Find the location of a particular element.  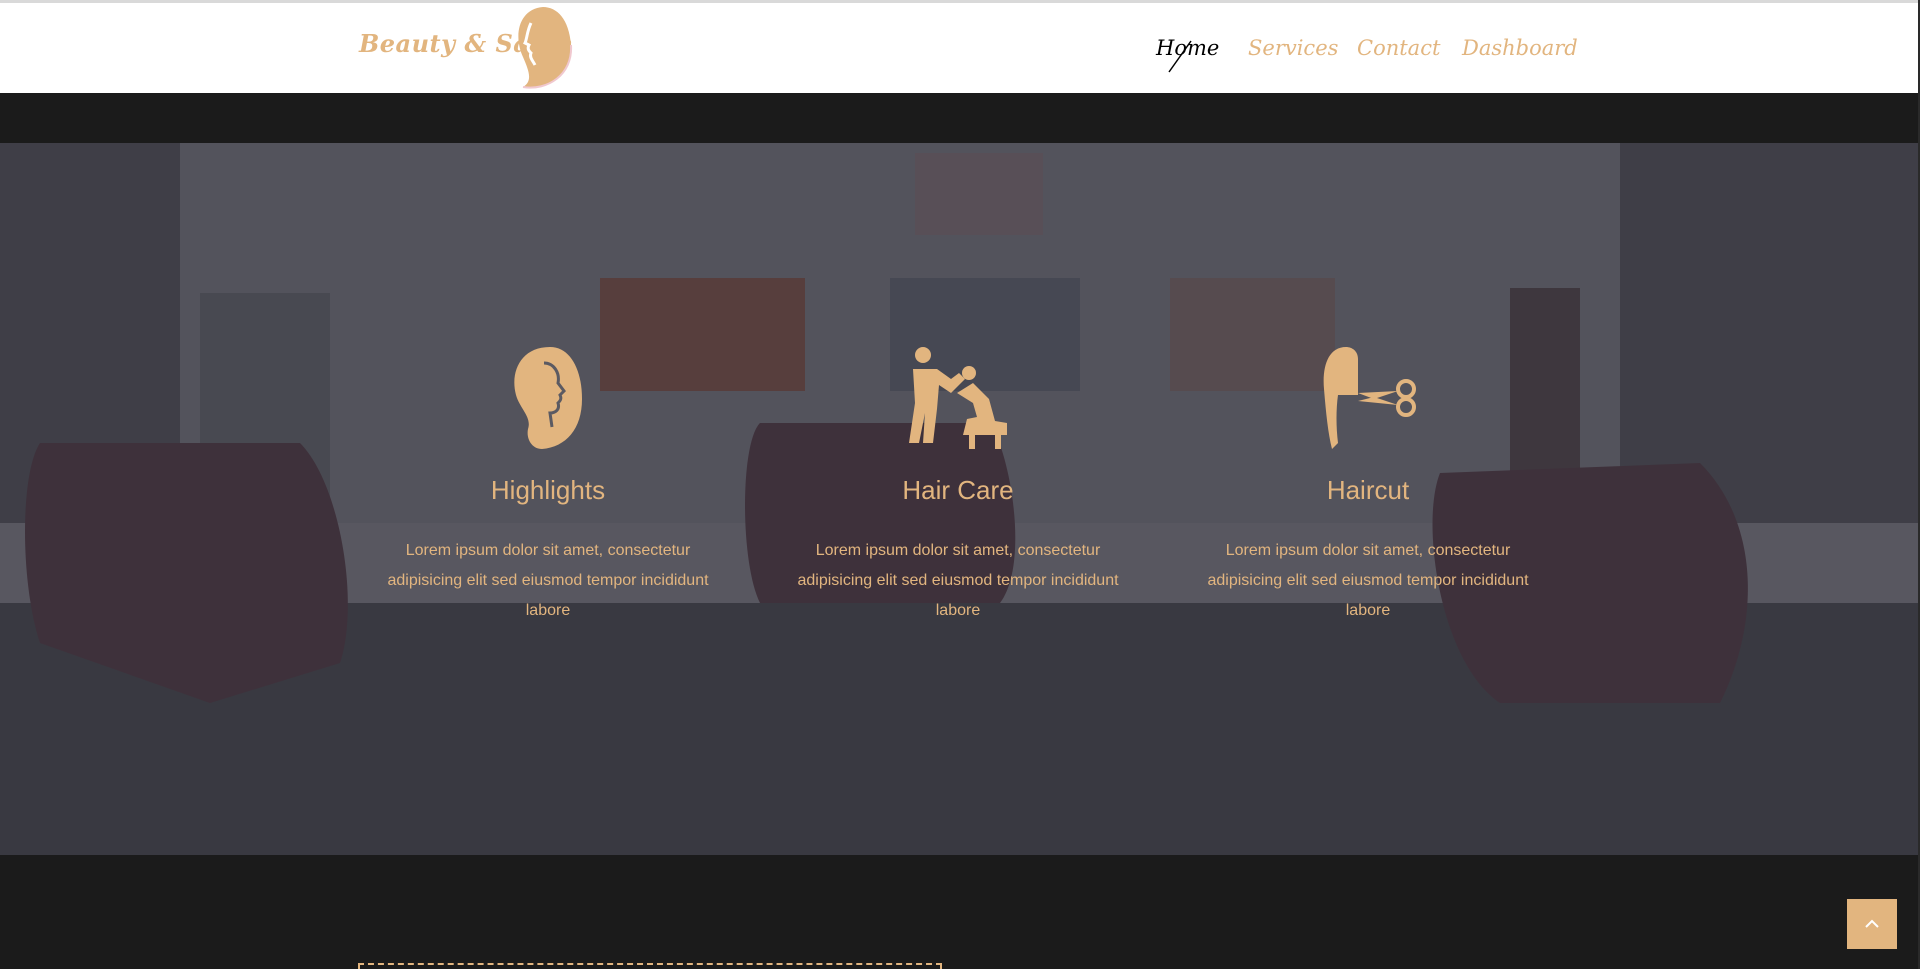

haircut-scissors-icon is located at coordinates (1369, 398).